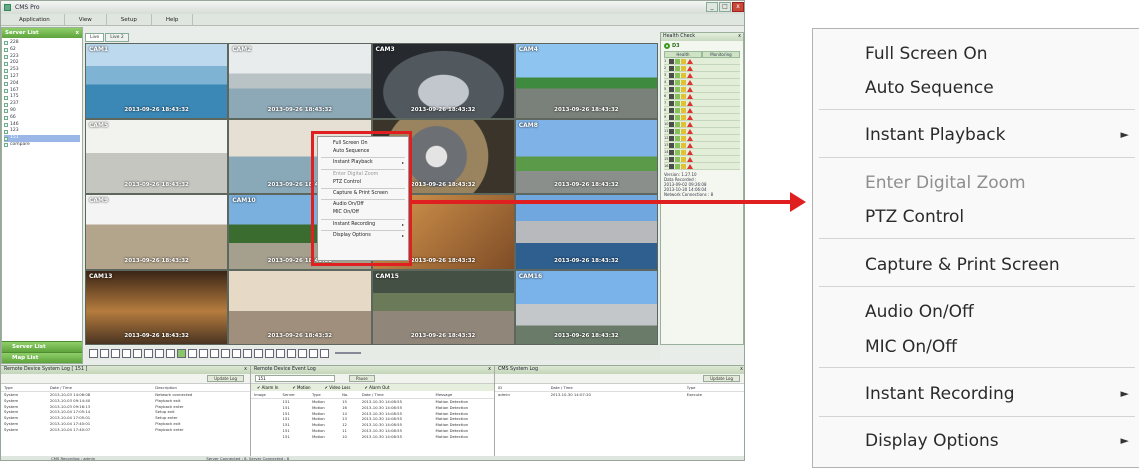 This screenshot has height=468, width=1139. What do you see at coordinates (129, 19) in the screenshot?
I see `menu-setup: Setup` at bounding box center [129, 19].